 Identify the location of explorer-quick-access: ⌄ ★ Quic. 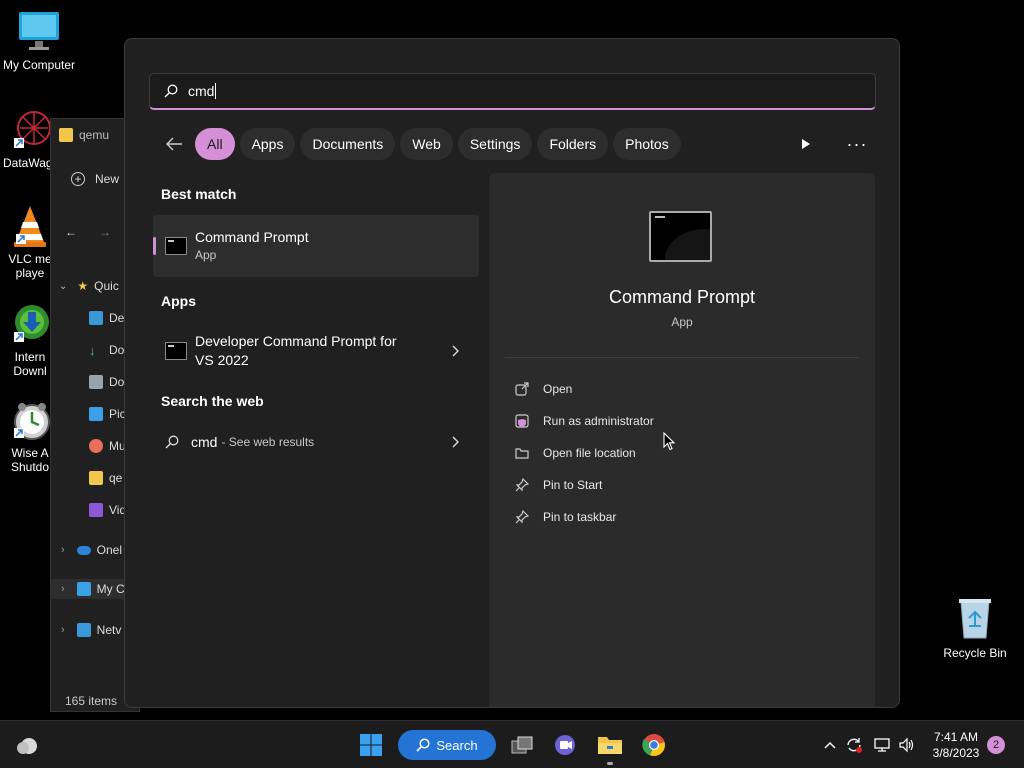
(89, 286).